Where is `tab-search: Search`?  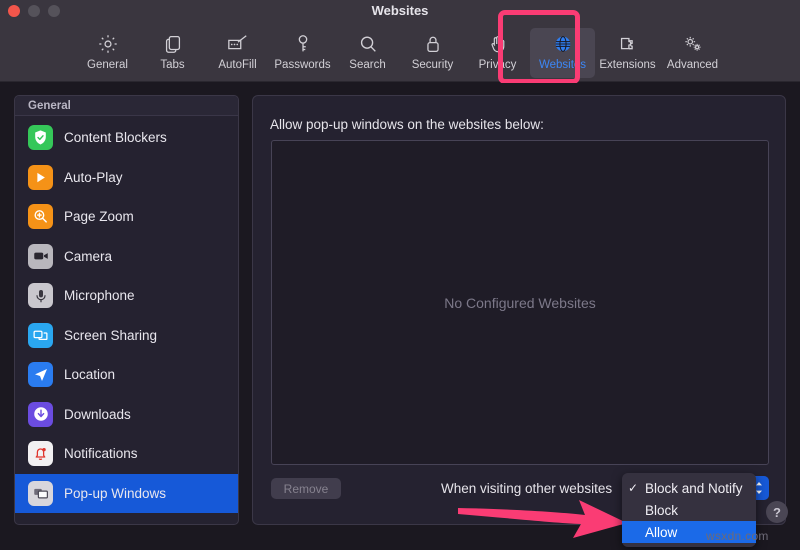
tab-search: Search is located at coordinates (367, 53).